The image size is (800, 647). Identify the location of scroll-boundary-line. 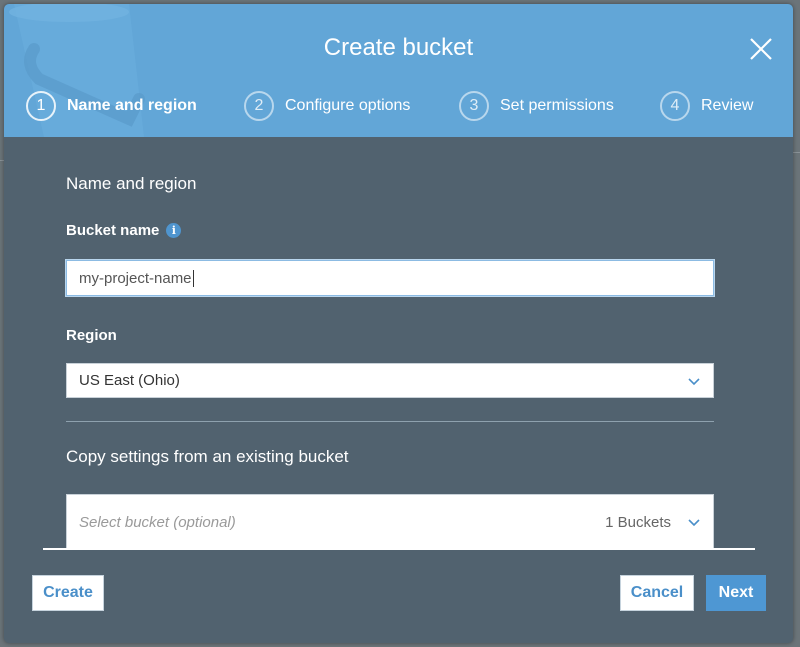
(399, 549).